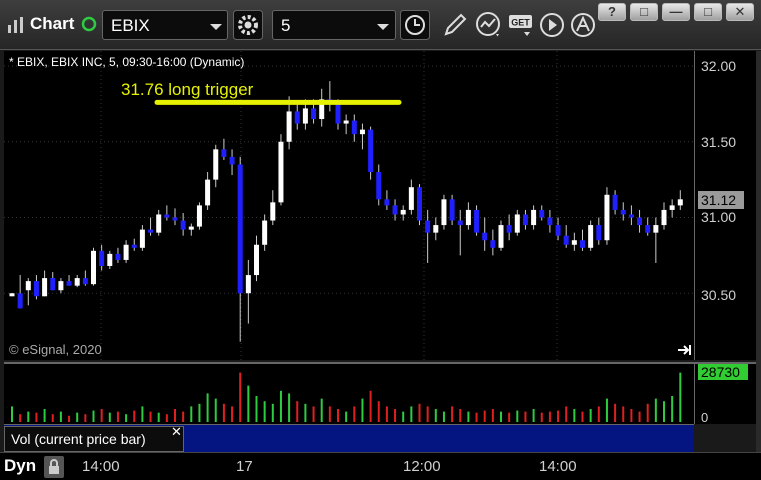  I want to click on scroll-to-end-icon, so click(684, 350).